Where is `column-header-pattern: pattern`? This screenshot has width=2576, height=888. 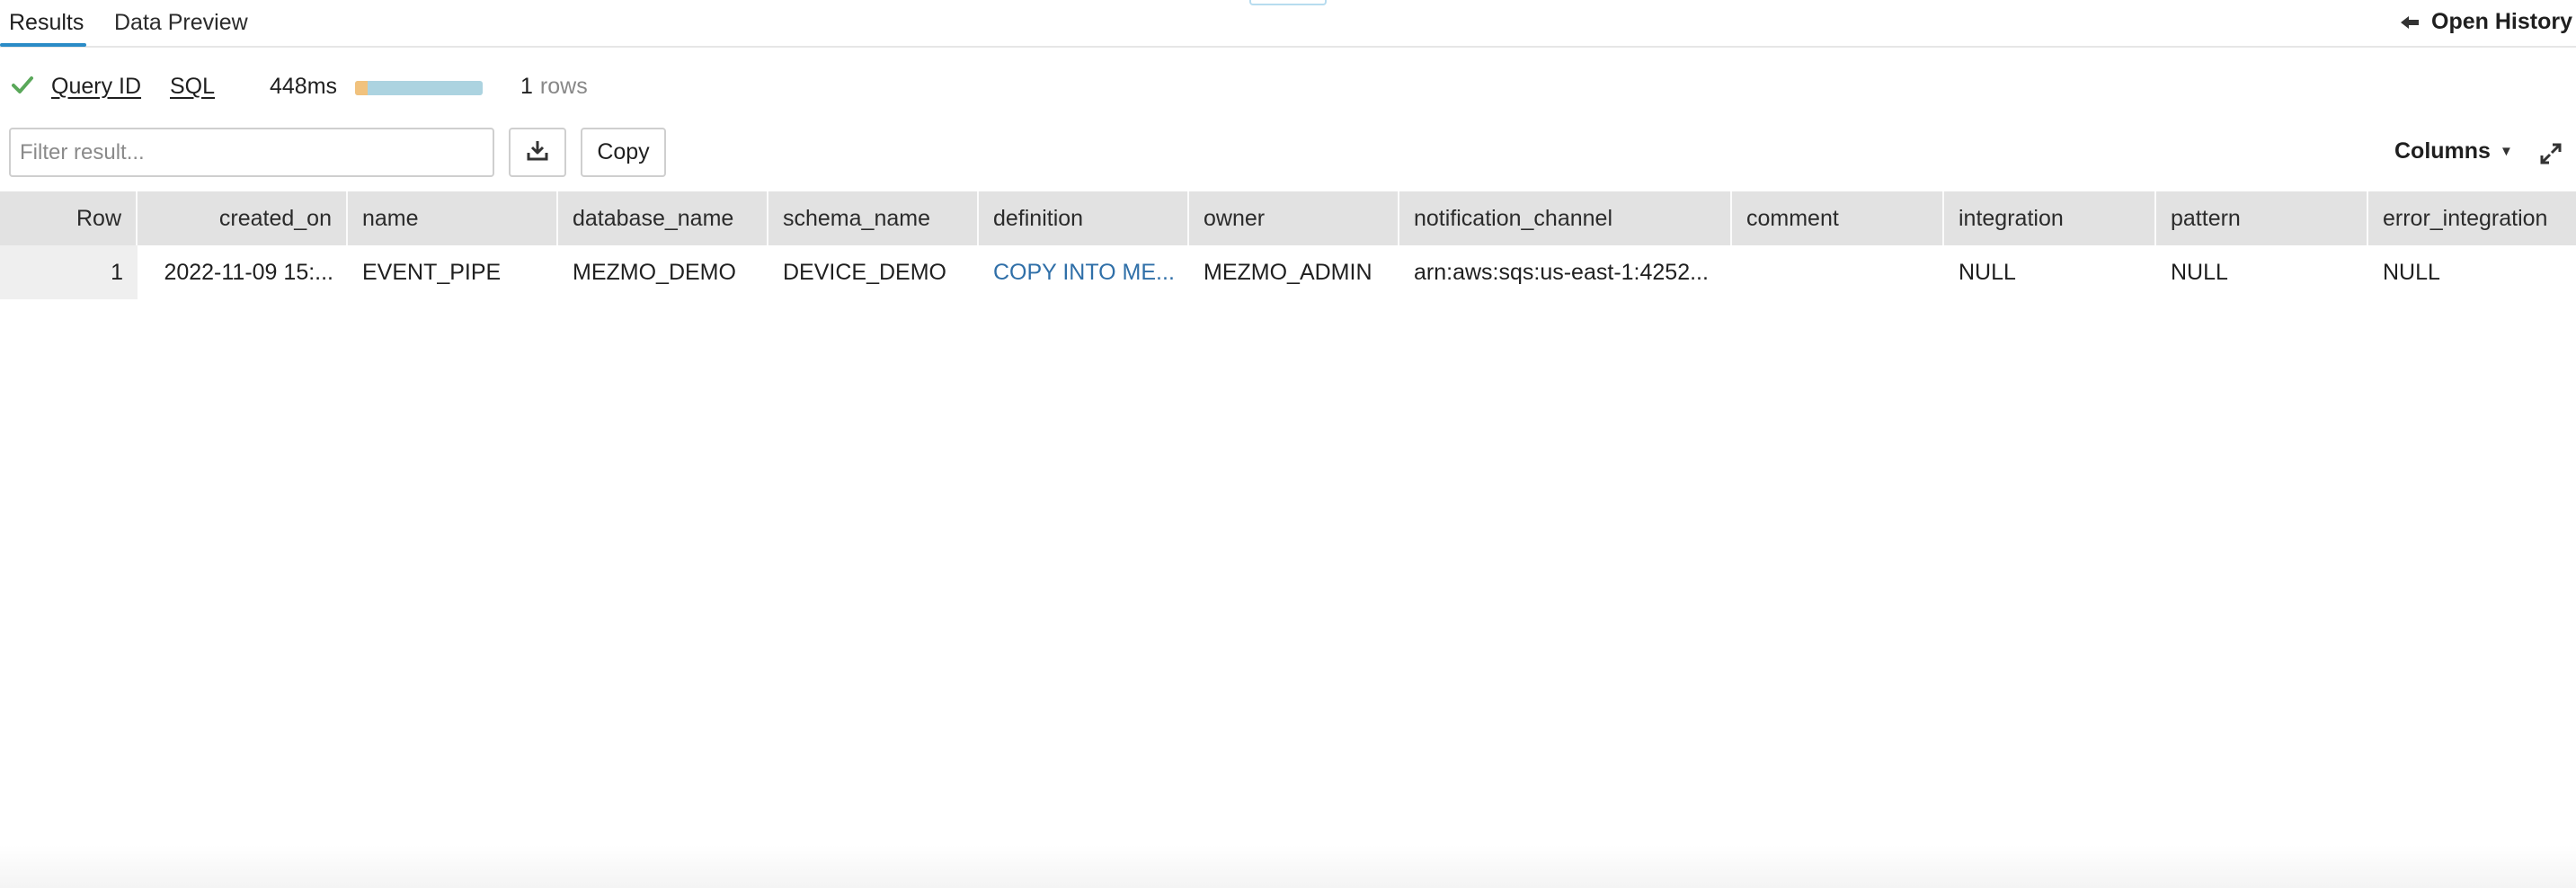 column-header-pattern: pattern is located at coordinates (2262, 218).